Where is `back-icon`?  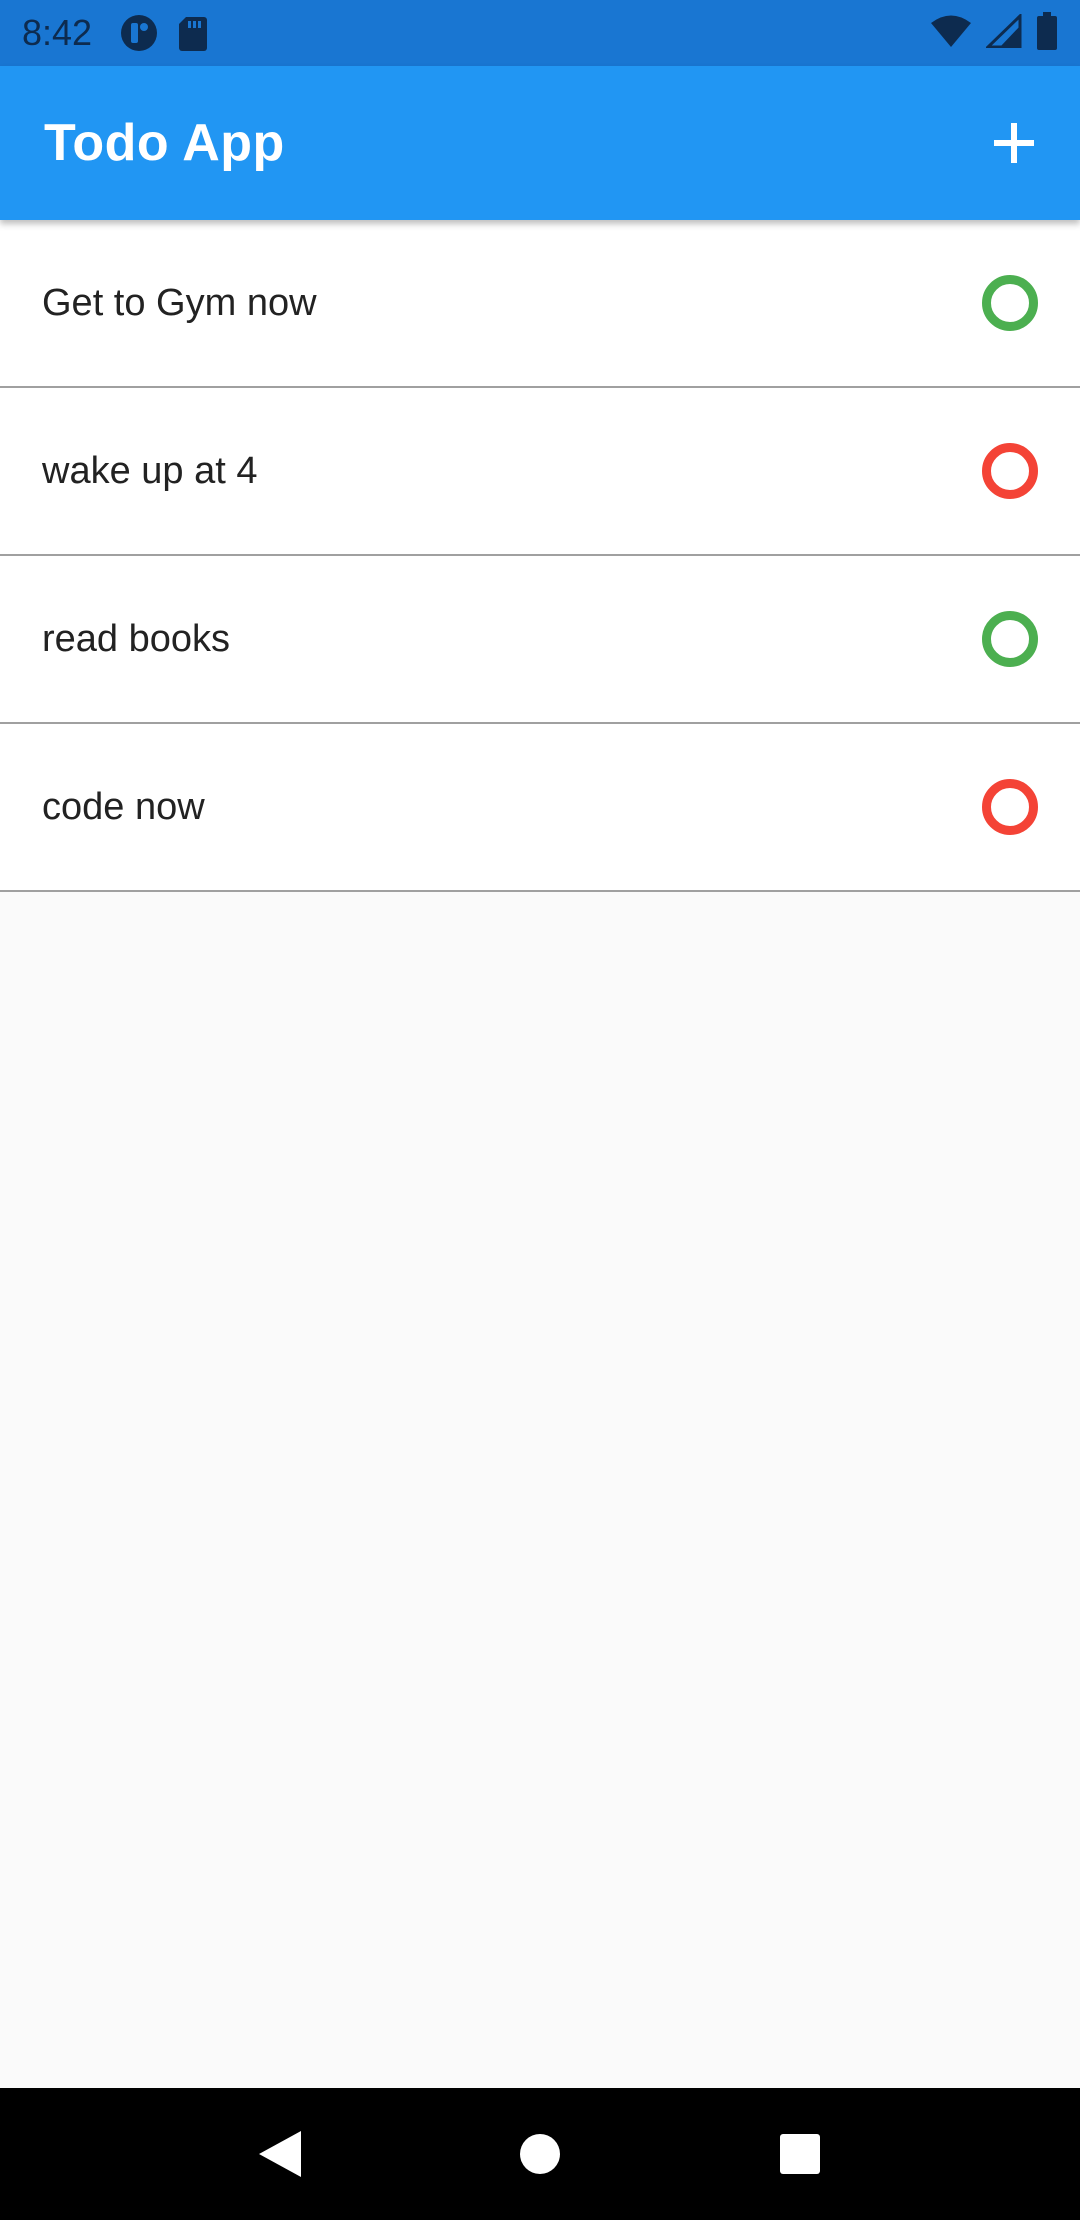 back-icon is located at coordinates (280, 2154).